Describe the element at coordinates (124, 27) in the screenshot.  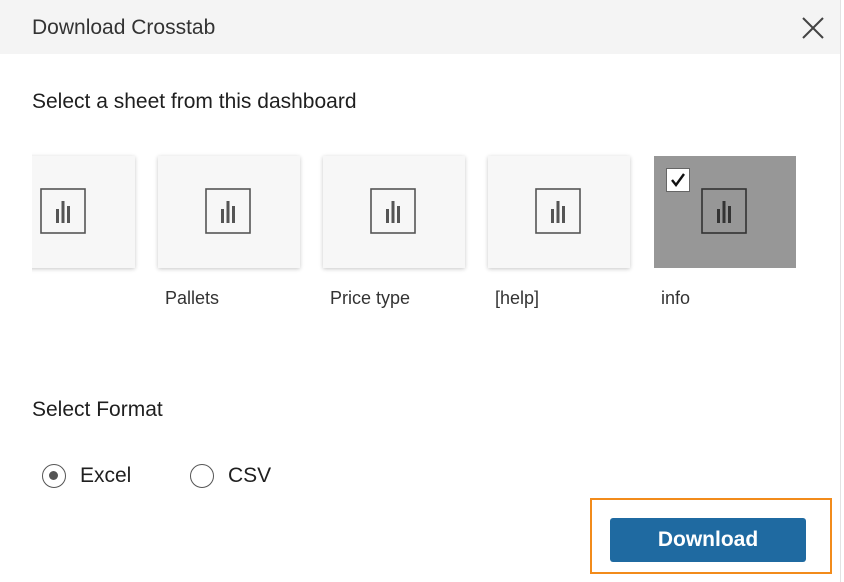
I see `dialog-title: Download Crosstab` at that location.